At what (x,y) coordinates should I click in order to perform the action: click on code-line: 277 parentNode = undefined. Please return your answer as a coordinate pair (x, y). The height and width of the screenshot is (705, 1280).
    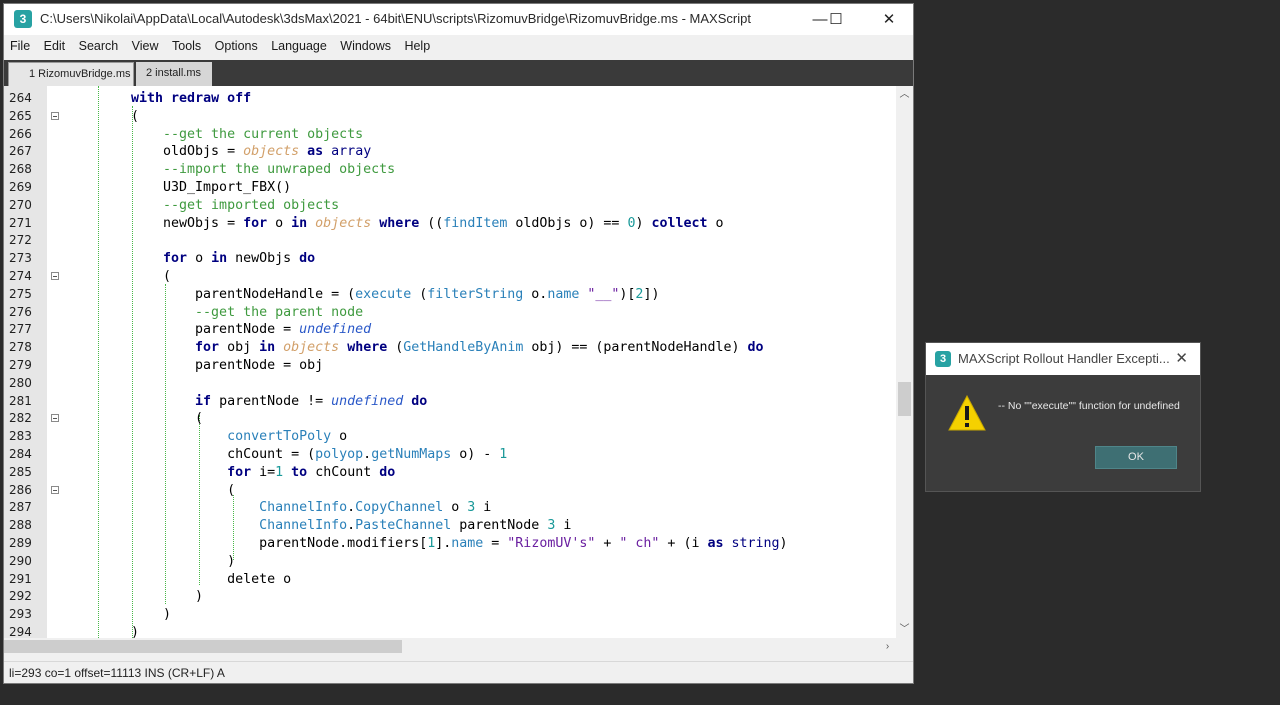
    Looking at the image, I should click on (450, 330).